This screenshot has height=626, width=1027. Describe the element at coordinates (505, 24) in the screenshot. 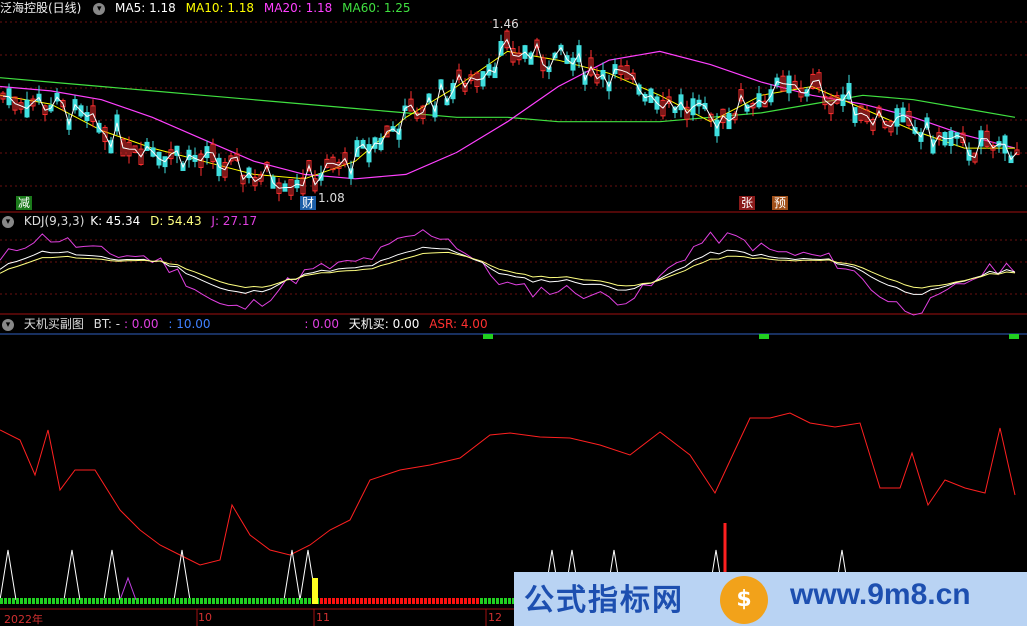

I see `high-price-label: 1.46` at that location.